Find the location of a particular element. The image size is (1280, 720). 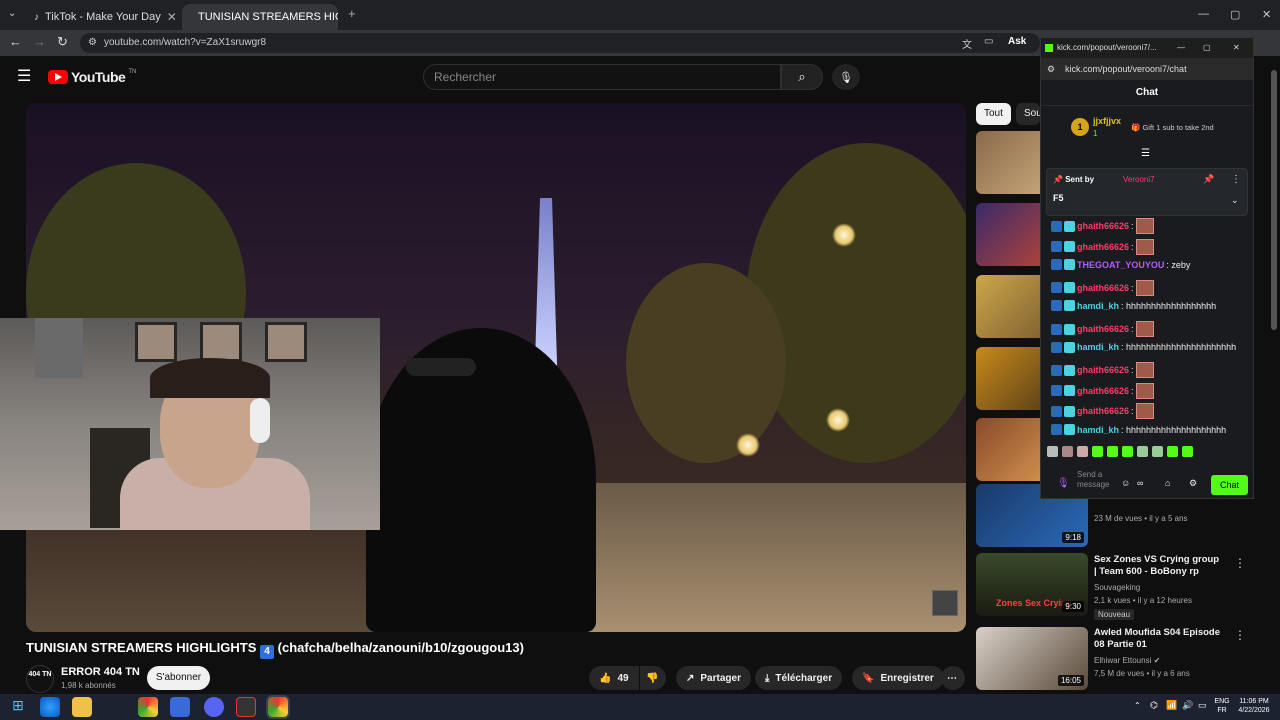

microphone-icon: 🎙 is located at coordinates (1063, 483).